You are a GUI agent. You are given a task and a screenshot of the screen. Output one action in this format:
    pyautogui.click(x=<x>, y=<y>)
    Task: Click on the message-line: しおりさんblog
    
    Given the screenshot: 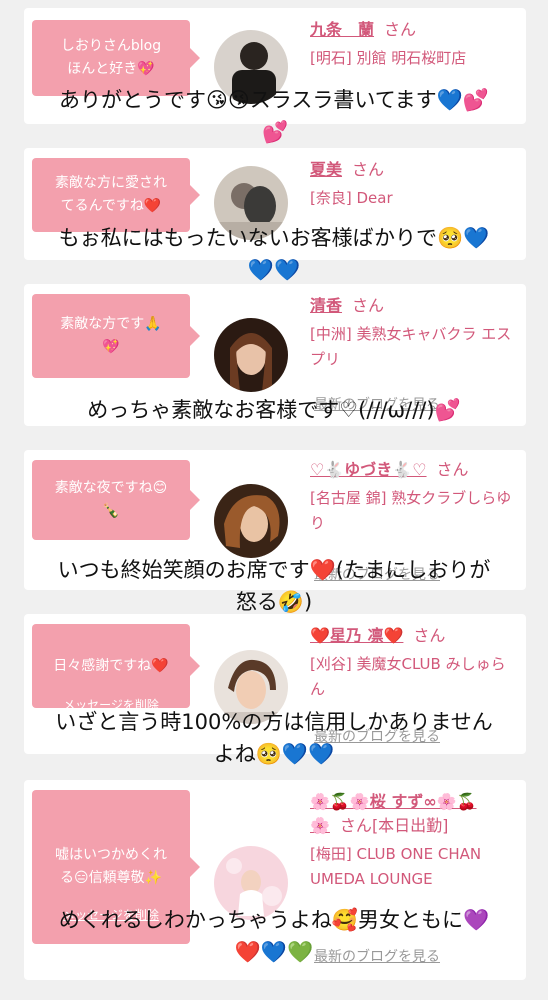 What is the action you would take?
    pyautogui.click(x=111, y=46)
    